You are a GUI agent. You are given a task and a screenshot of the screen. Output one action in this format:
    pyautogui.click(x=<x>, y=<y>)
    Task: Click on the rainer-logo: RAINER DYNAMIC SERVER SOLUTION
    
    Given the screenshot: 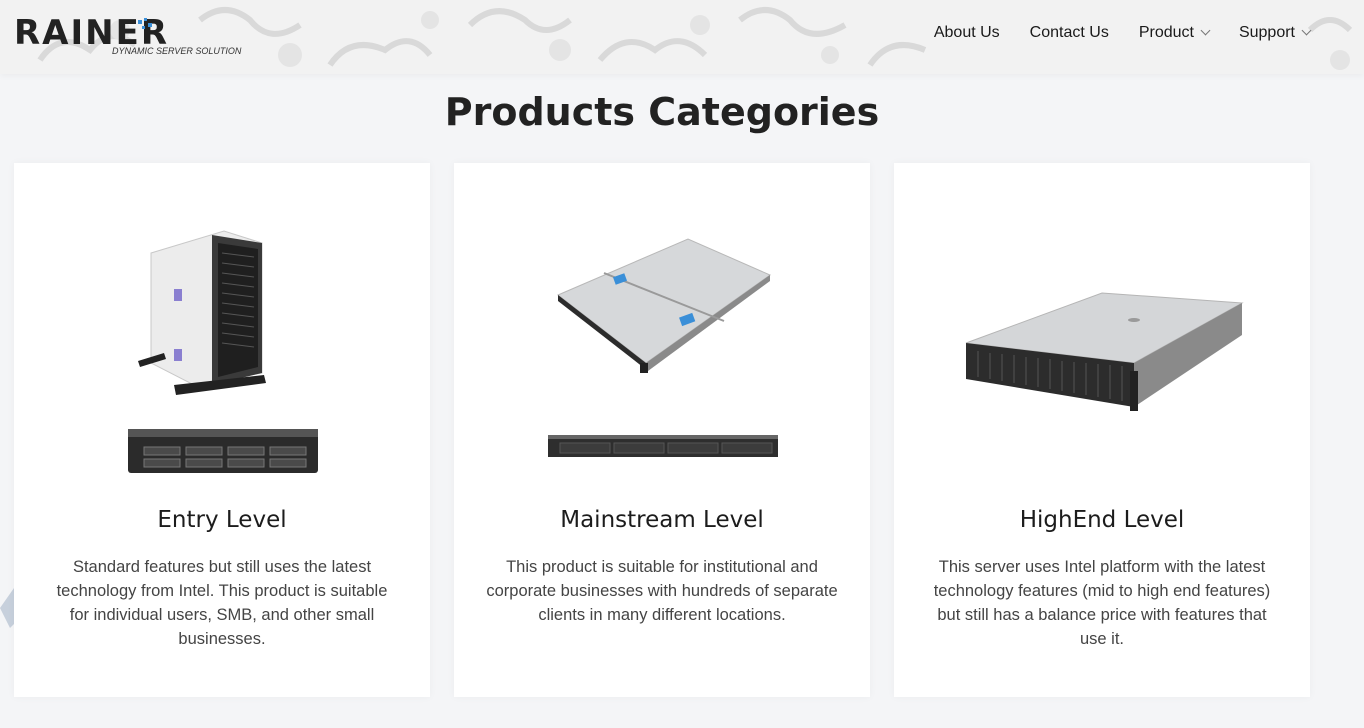 What is the action you would take?
    pyautogui.click(x=129, y=38)
    